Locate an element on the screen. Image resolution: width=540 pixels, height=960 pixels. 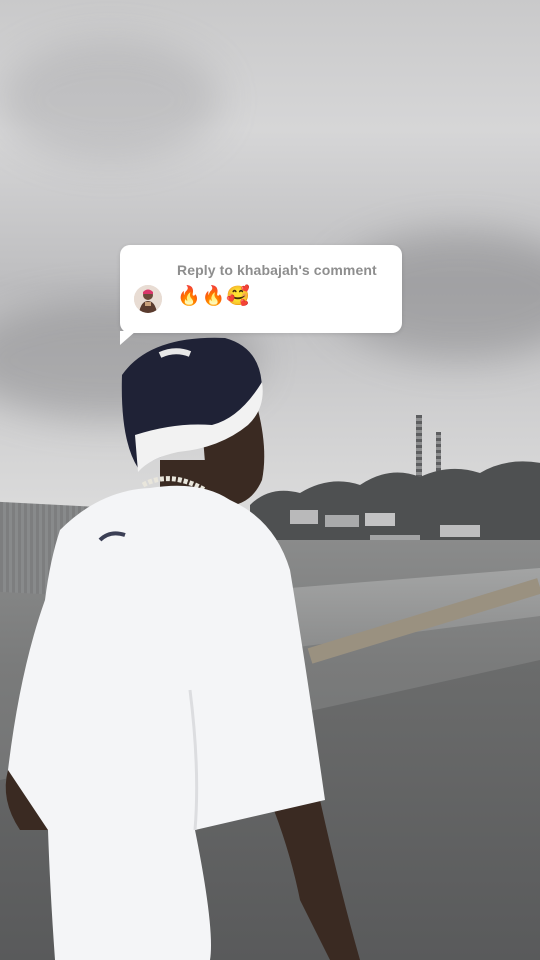
reply-to-comment-sticker: Reply to khabajah's comment 🔥🔥🥰 is located at coordinates (261, 295).